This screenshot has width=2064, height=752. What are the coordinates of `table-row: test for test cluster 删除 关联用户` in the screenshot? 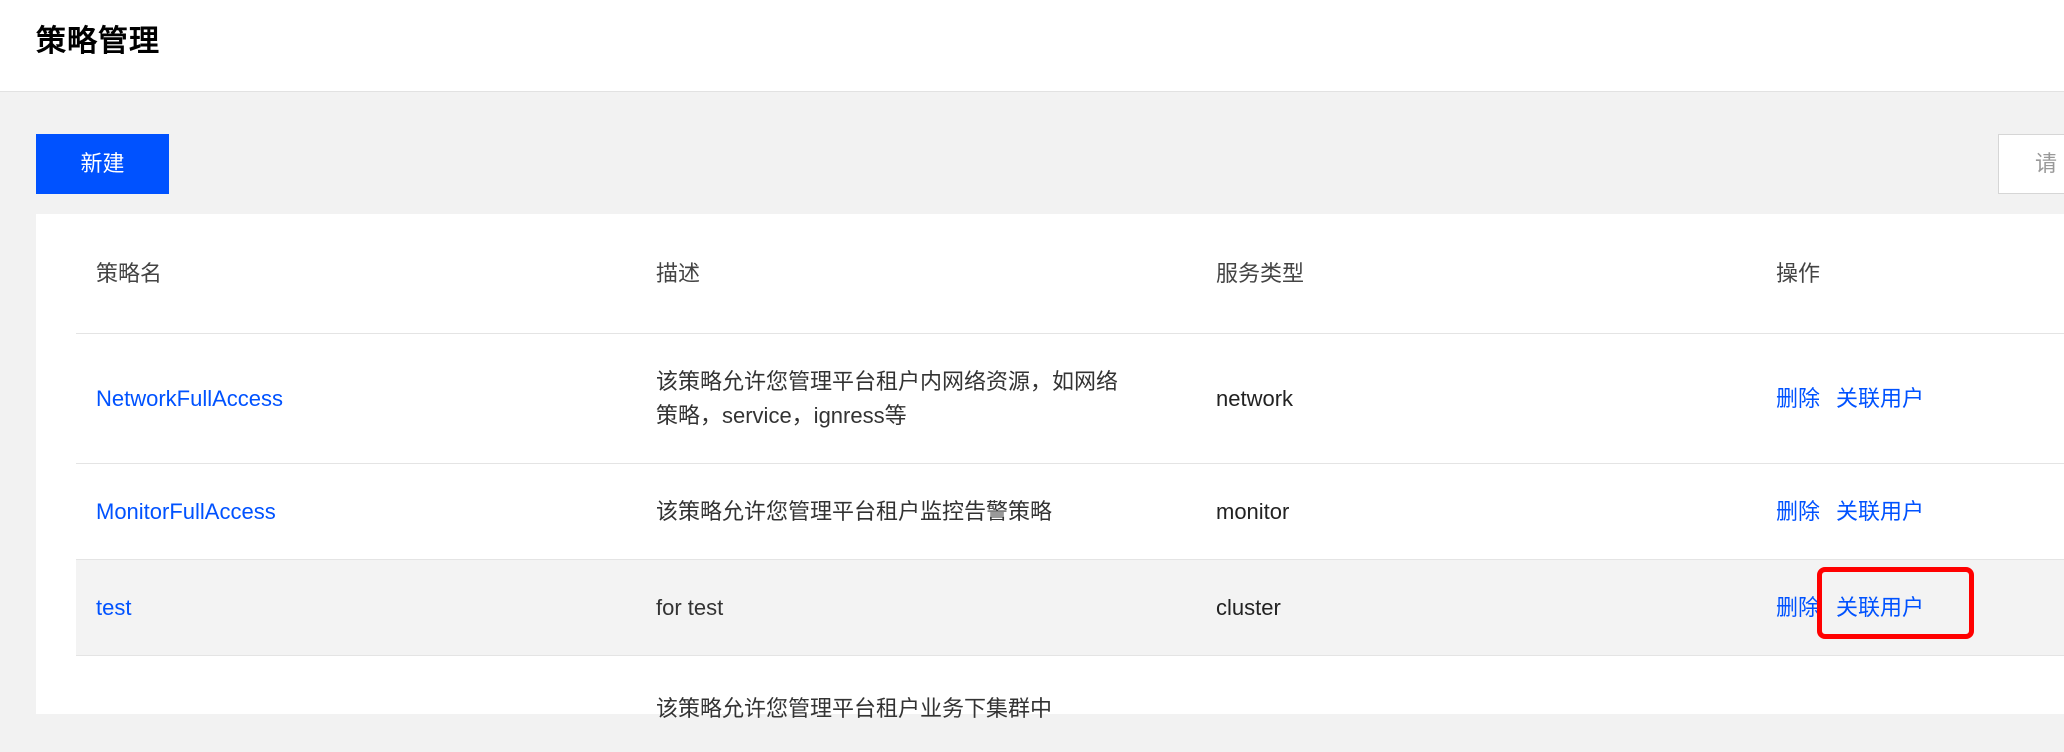 It's located at (1070, 608).